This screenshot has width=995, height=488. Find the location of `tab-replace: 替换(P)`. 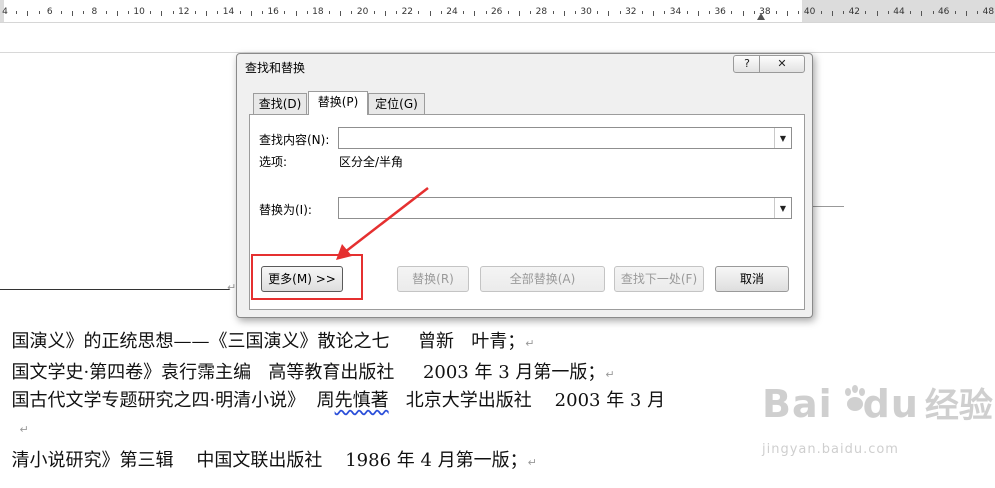

tab-replace: 替换(P) is located at coordinates (338, 103).